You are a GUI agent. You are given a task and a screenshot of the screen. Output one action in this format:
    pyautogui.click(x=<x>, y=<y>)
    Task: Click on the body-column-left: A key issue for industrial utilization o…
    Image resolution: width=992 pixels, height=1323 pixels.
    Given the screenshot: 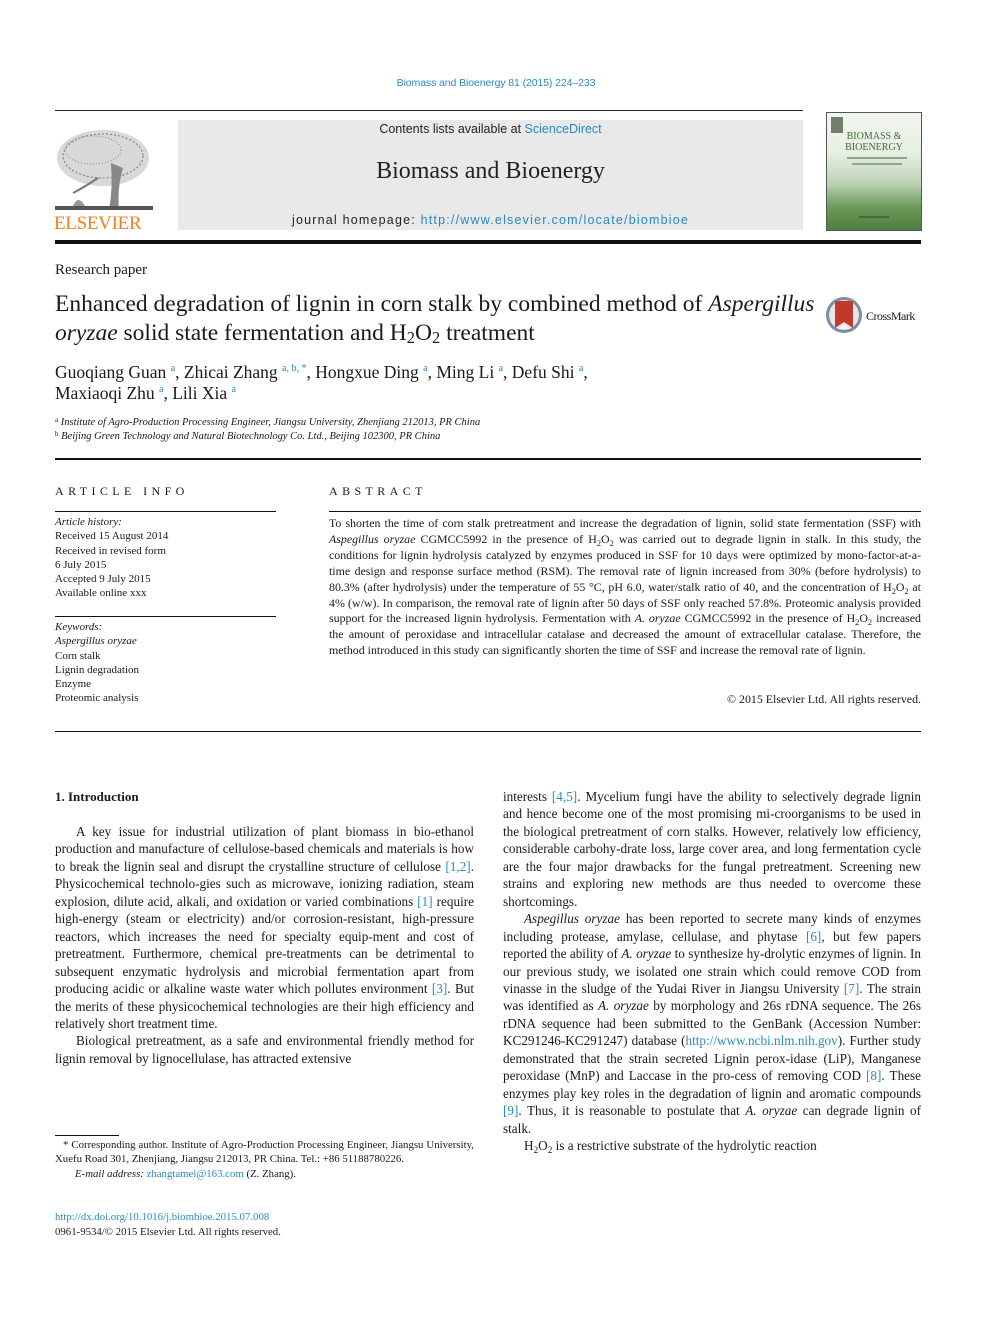 What is the action you would take?
    pyautogui.click(x=264, y=945)
    